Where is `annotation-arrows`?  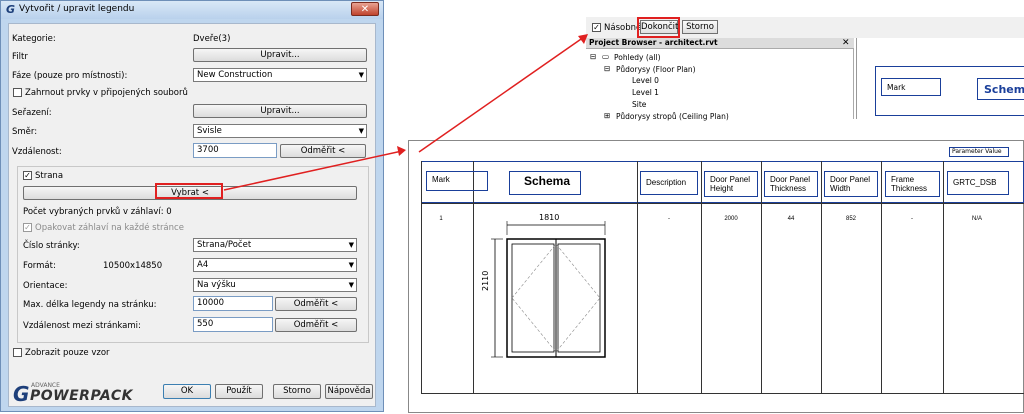 annotation-arrows is located at coordinates (405, 112).